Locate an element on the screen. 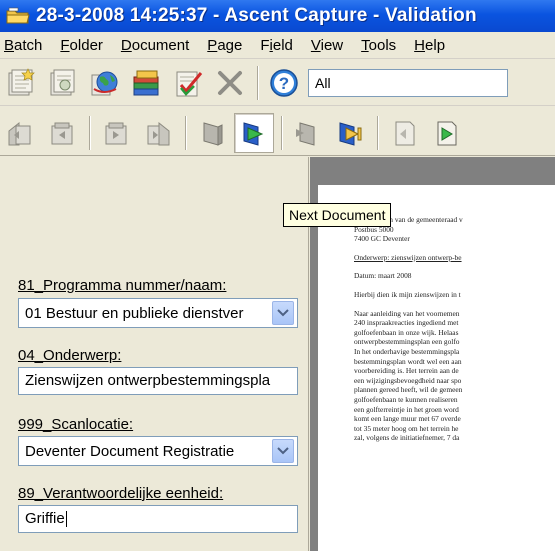 The height and width of the screenshot is (551, 555). menu-document: Document is located at coordinates (155, 45).